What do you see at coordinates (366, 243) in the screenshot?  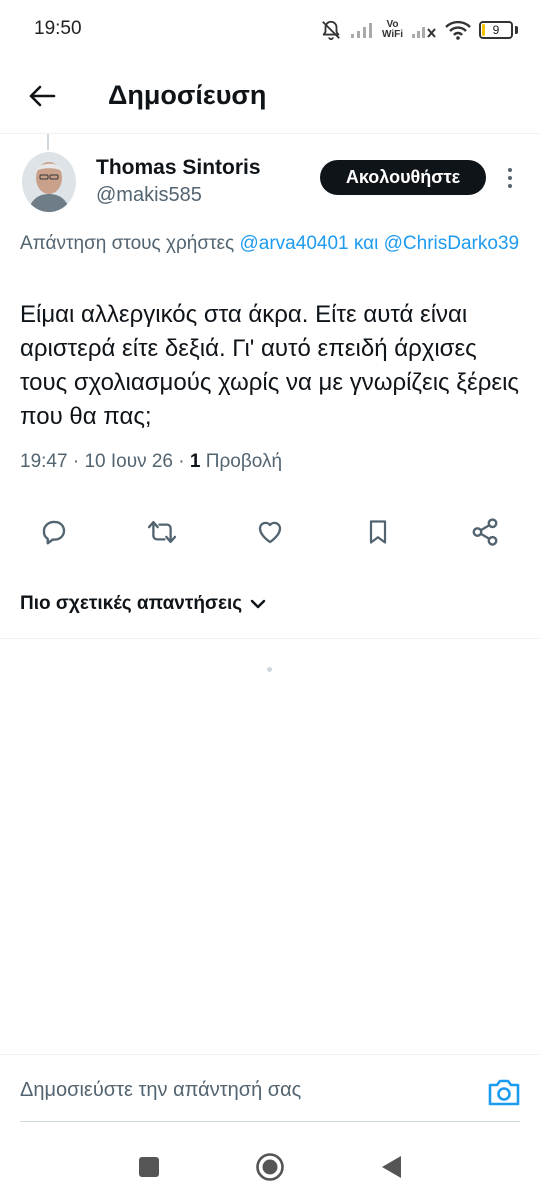 I see `reply-joiner: και` at bounding box center [366, 243].